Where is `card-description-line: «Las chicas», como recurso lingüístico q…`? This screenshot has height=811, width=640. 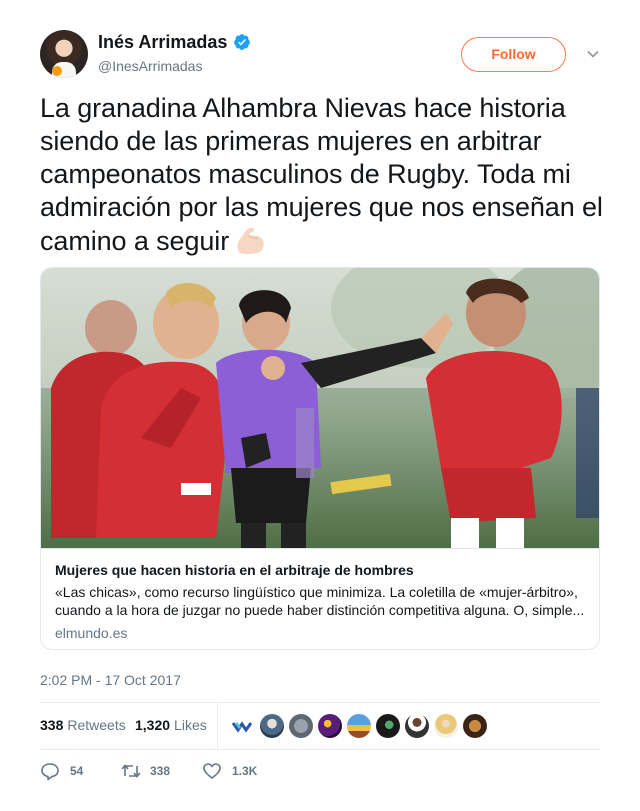 card-description-line: «Las chicas», como recurso lingüístico q… is located at coordinates (316, 592).